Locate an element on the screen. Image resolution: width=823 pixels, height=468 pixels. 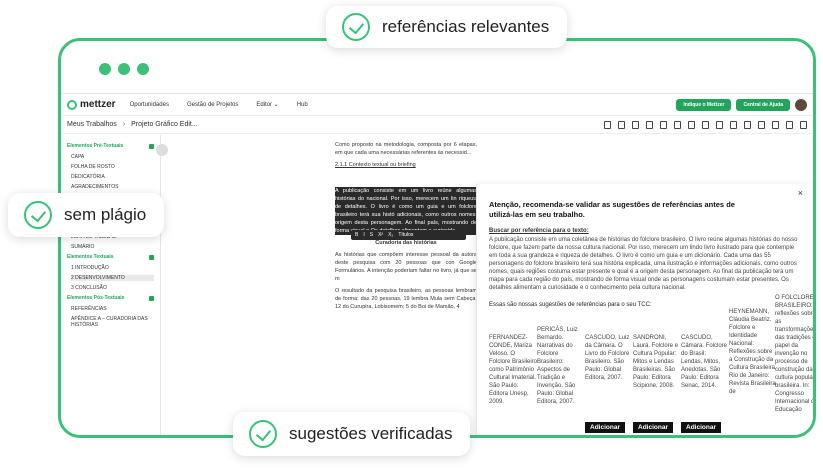
sidebar-item-label: 3 CONCLUSÃO is located at coordinates (89, 288).